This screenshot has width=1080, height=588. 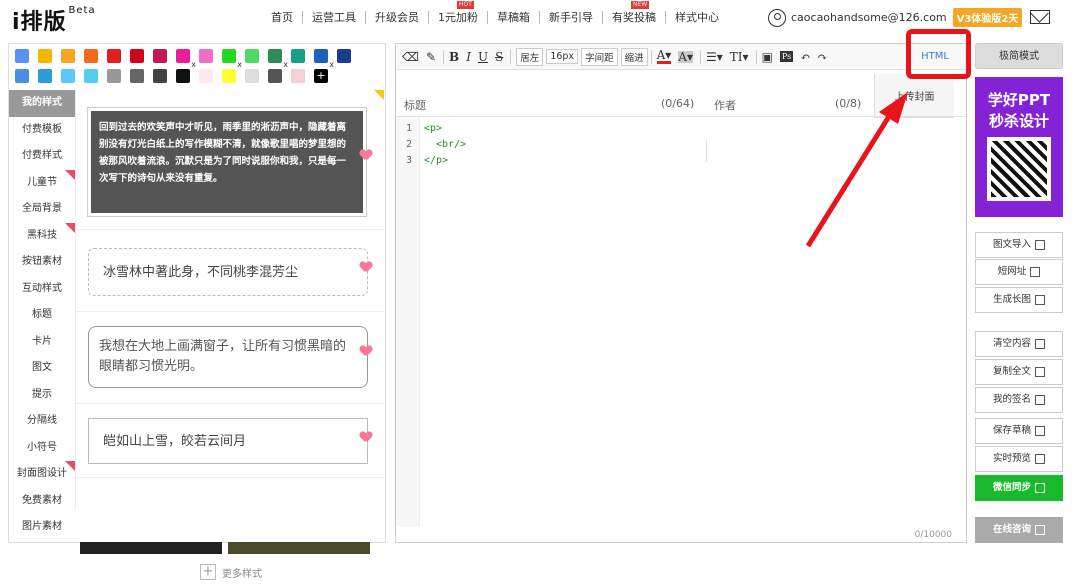 I want to click on plus-icon: +, so click(x=208, y=572).